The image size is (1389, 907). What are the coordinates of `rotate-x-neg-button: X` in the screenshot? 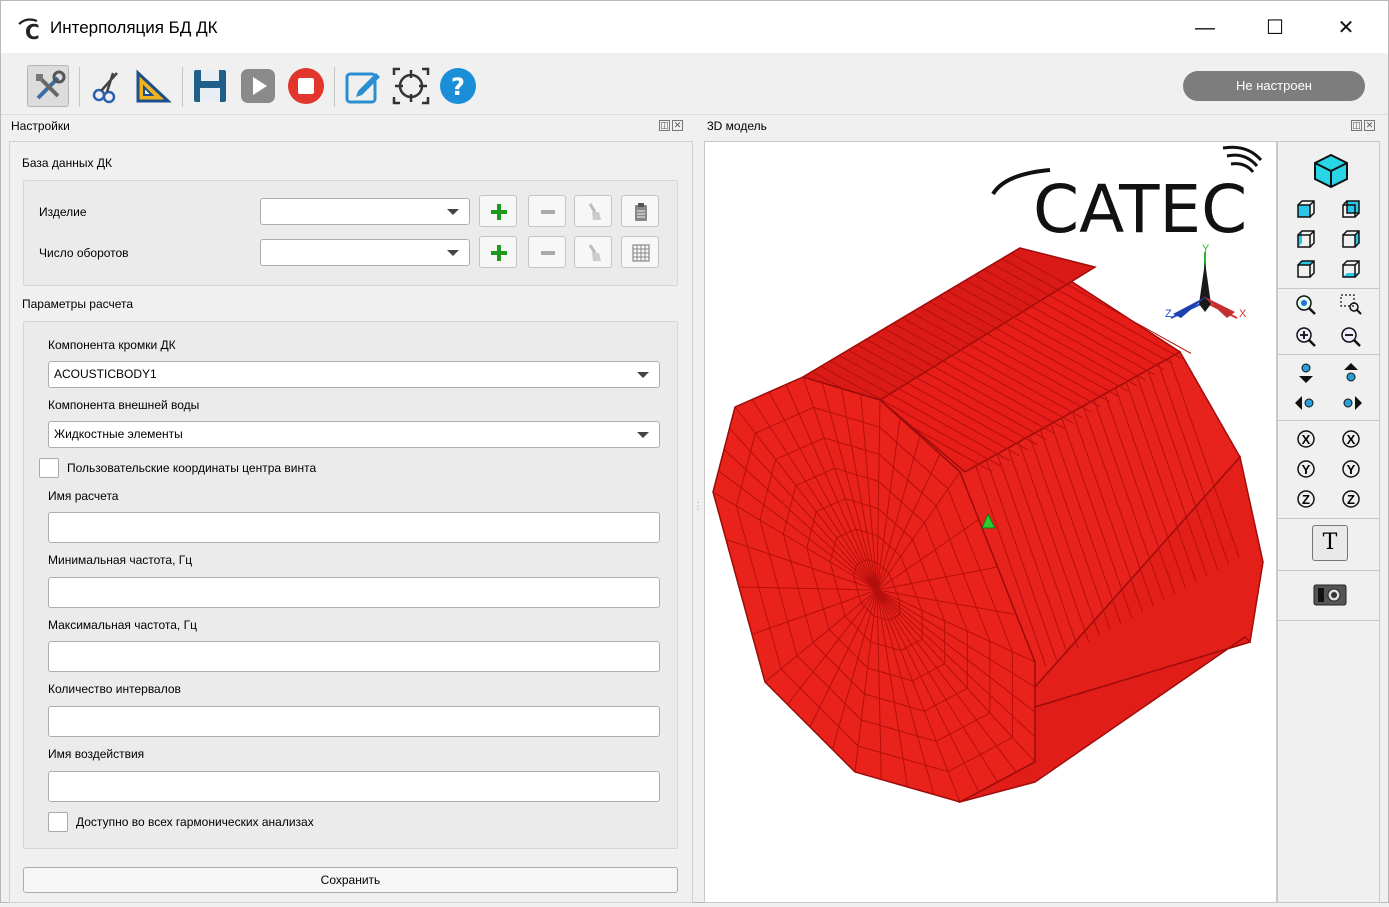 It's located at (1306, 439).